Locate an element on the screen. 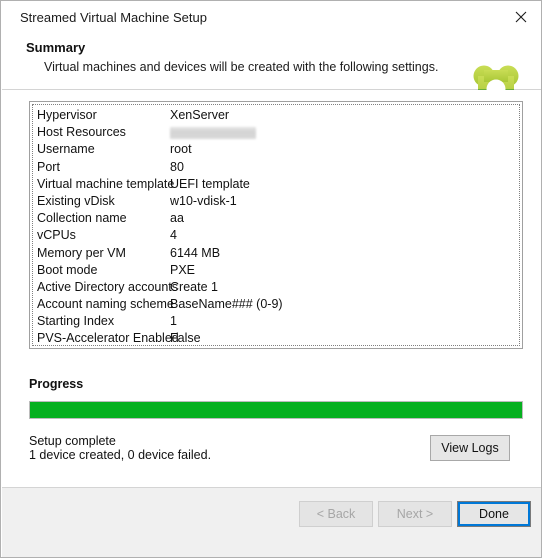 The width and height of the screenshot is (542, 558). progress-section-title: Progress is located at coordinates (56, 384).